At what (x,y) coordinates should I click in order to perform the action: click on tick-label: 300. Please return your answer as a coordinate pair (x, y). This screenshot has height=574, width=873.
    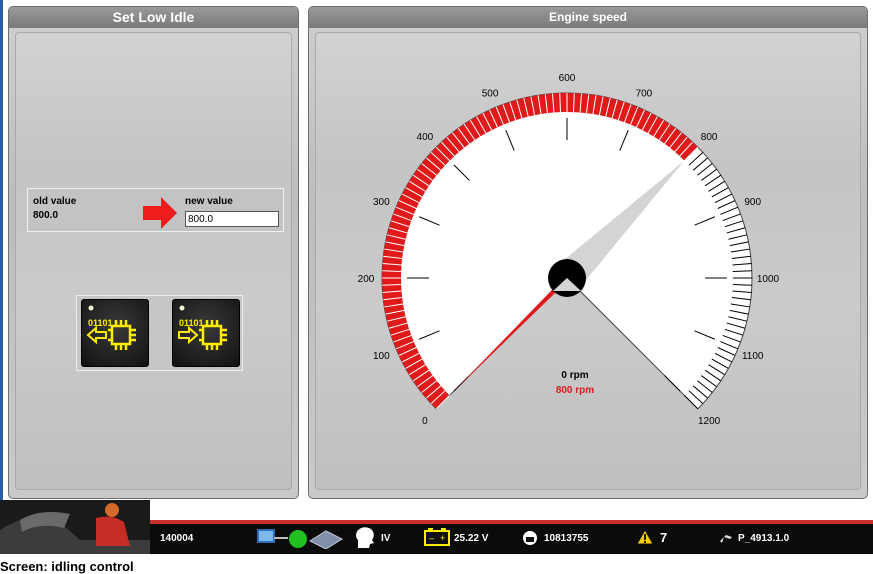
    Looking at the image, I should click on (381, 202).